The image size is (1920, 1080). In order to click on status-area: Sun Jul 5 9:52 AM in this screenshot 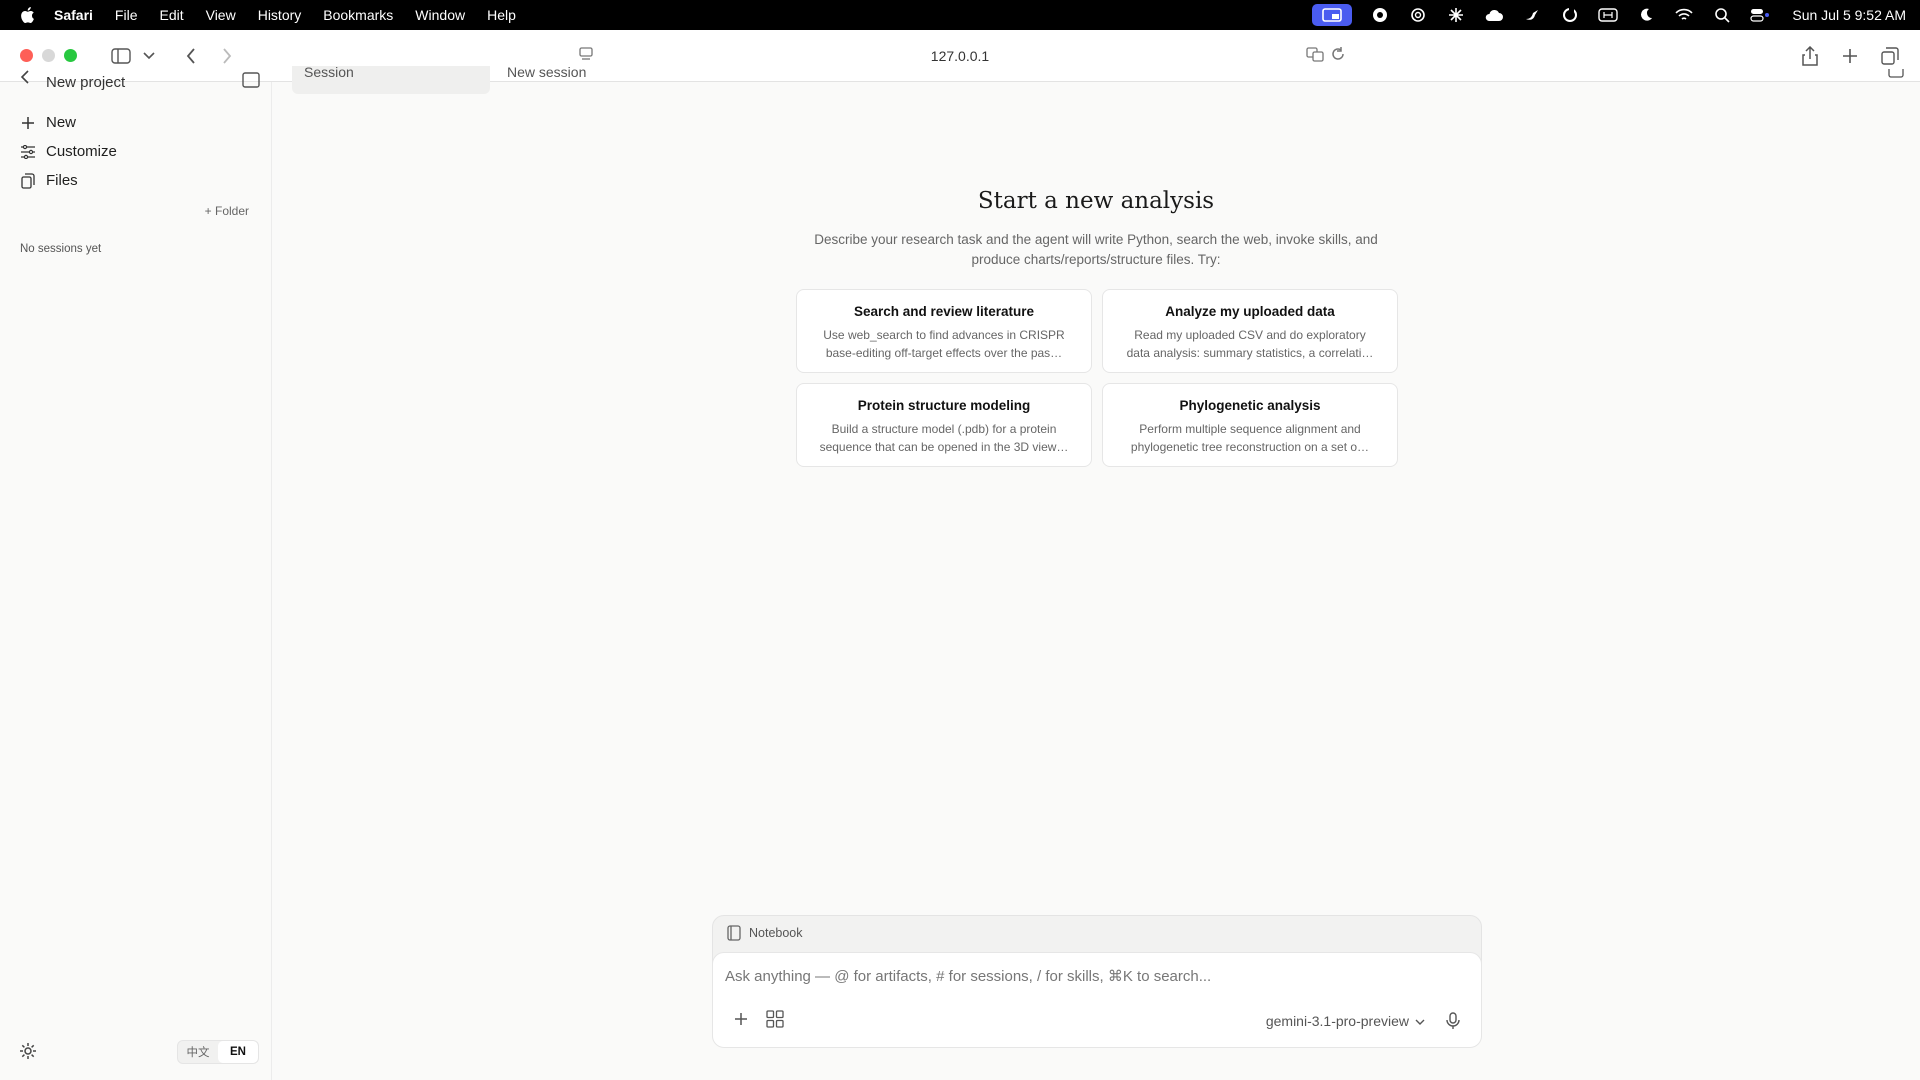, I will do `click(1609, 15)`.